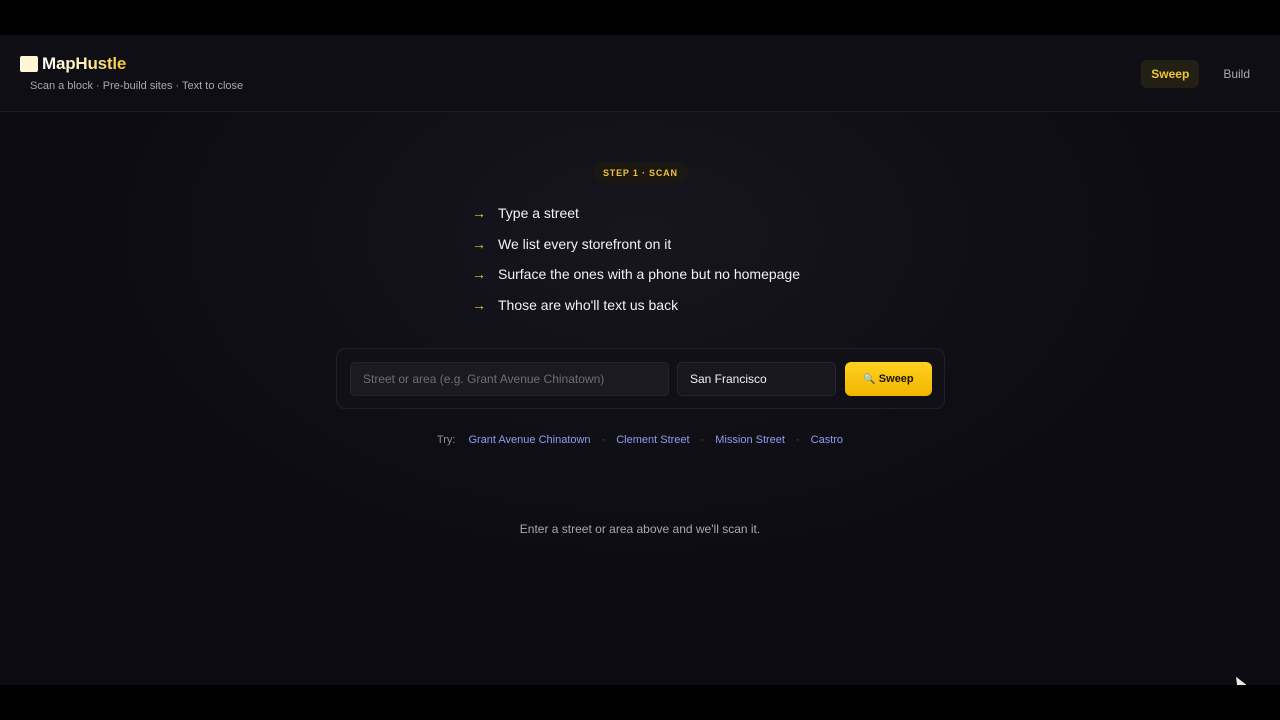 This screenshot has width=1280, height=720. I want to click on top-nav: Sweep Build, so click(1193, 74).